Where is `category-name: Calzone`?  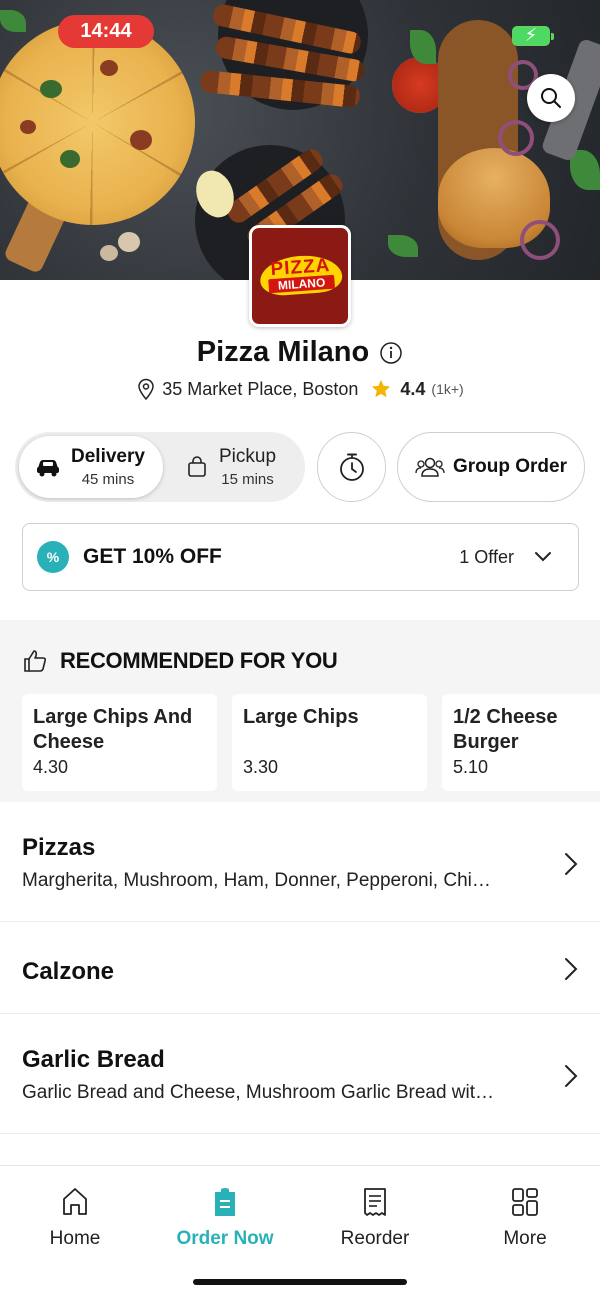
category-name: Calzone is located at coordinates (68, 971).